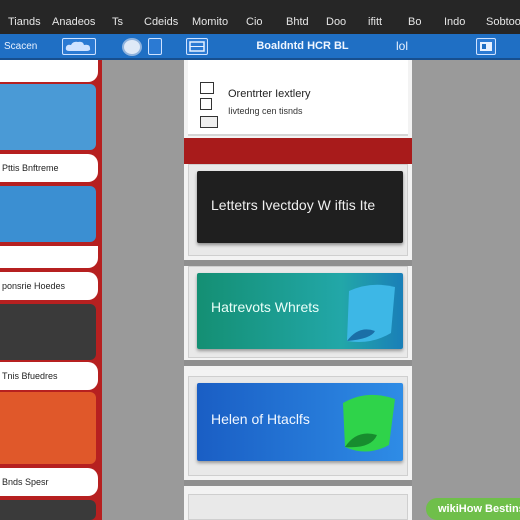  I want to click on menu-item-5: Cio, so click(254, 22).